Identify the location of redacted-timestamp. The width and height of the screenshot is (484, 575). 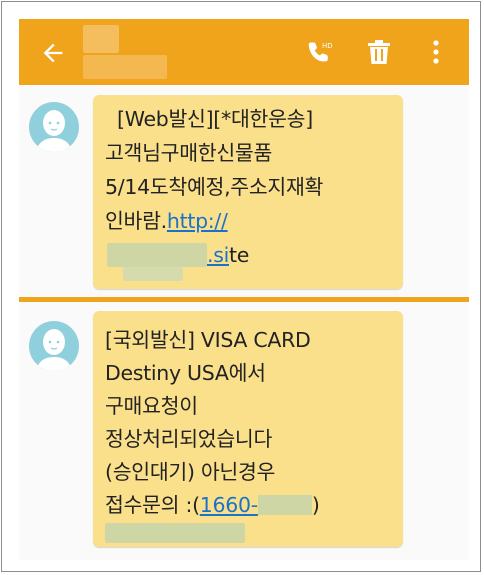
(175, 533).